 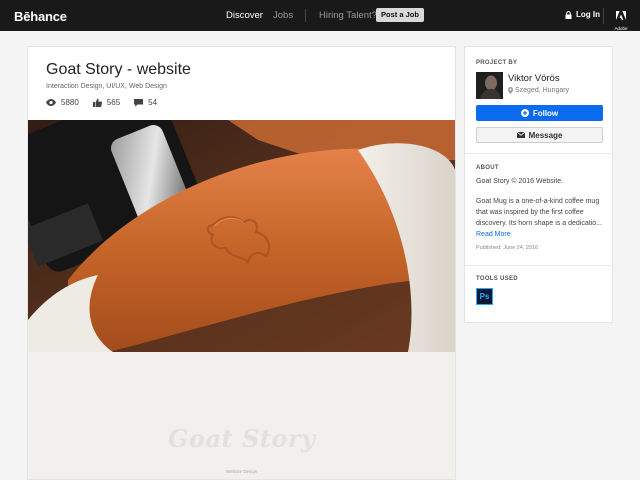 What do you see at coordinates (113, 102) in the screenshot?
I see `appreciations-count: 565` at bounding box center [113, 102].